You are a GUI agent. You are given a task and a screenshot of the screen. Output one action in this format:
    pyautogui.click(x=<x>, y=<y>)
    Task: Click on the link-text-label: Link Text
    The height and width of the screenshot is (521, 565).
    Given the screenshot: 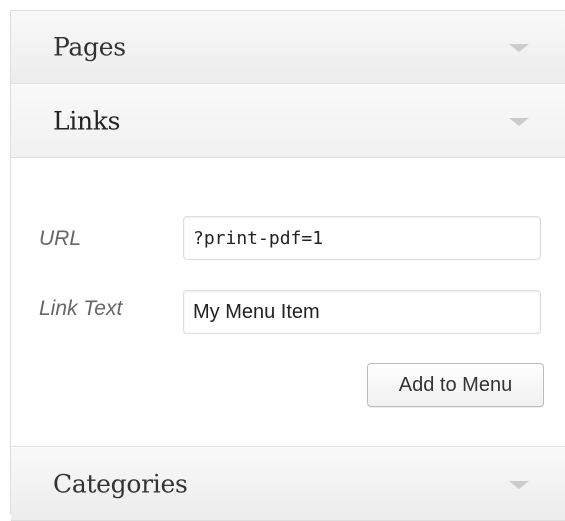 What is the action you would take?
    pyautogui.click(x=81, y=308)
    